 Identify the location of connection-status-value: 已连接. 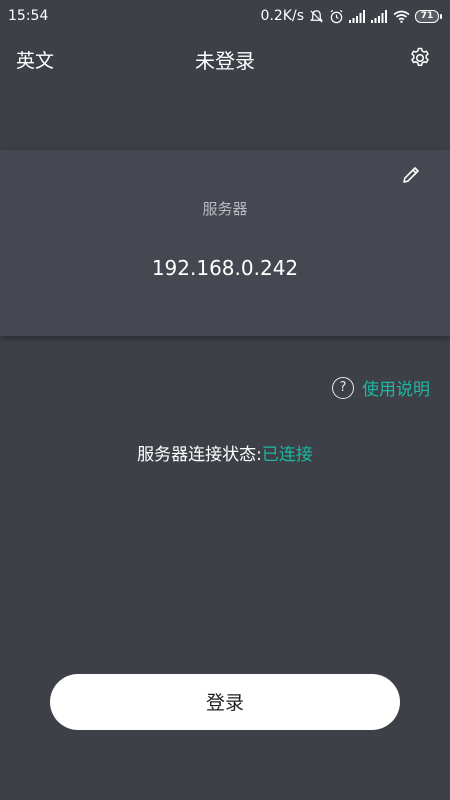
(287, 455).